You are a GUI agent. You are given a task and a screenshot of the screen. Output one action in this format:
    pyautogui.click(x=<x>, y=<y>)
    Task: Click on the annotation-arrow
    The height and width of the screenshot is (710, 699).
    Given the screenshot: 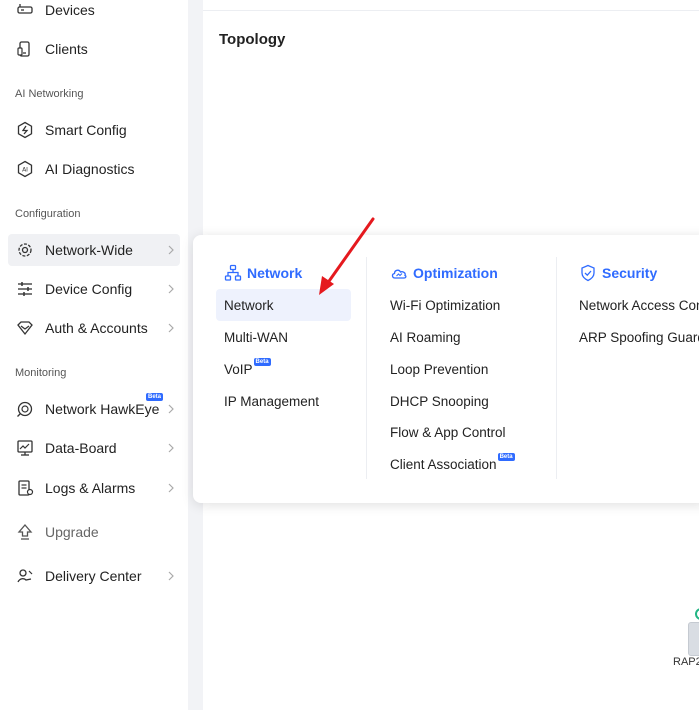 What is the action you would take?
    pyautogui.click(x=347, y=256)
    